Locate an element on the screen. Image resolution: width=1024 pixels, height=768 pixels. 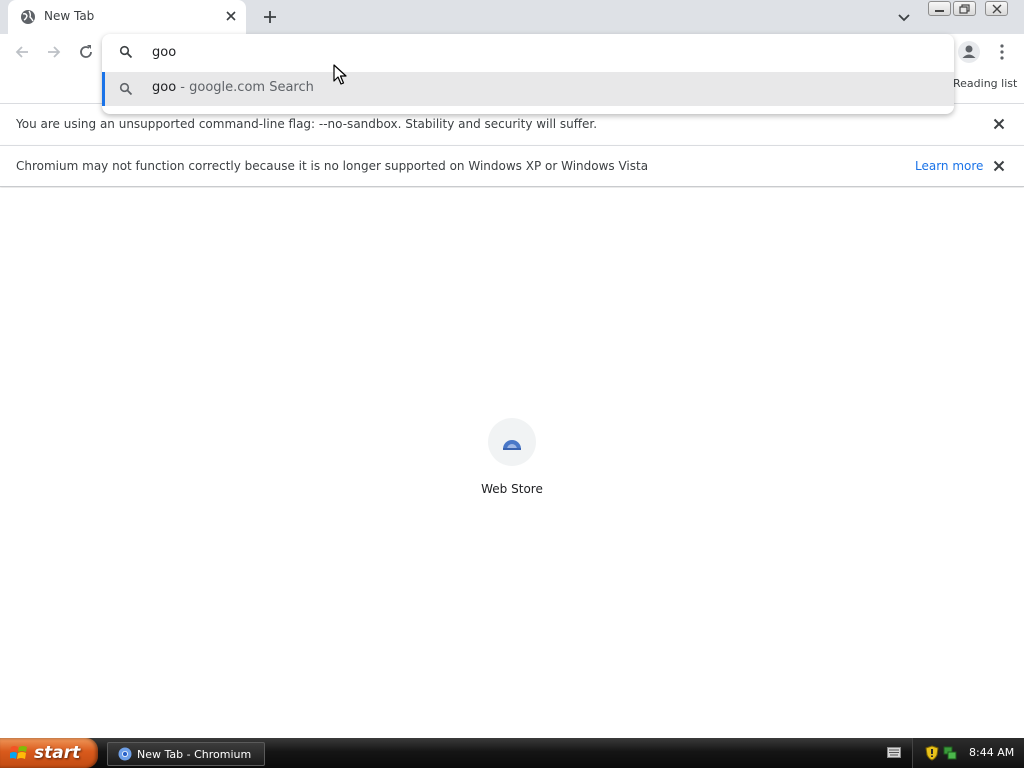
suggestion-typed: goo is located at coordinates (164, 87).